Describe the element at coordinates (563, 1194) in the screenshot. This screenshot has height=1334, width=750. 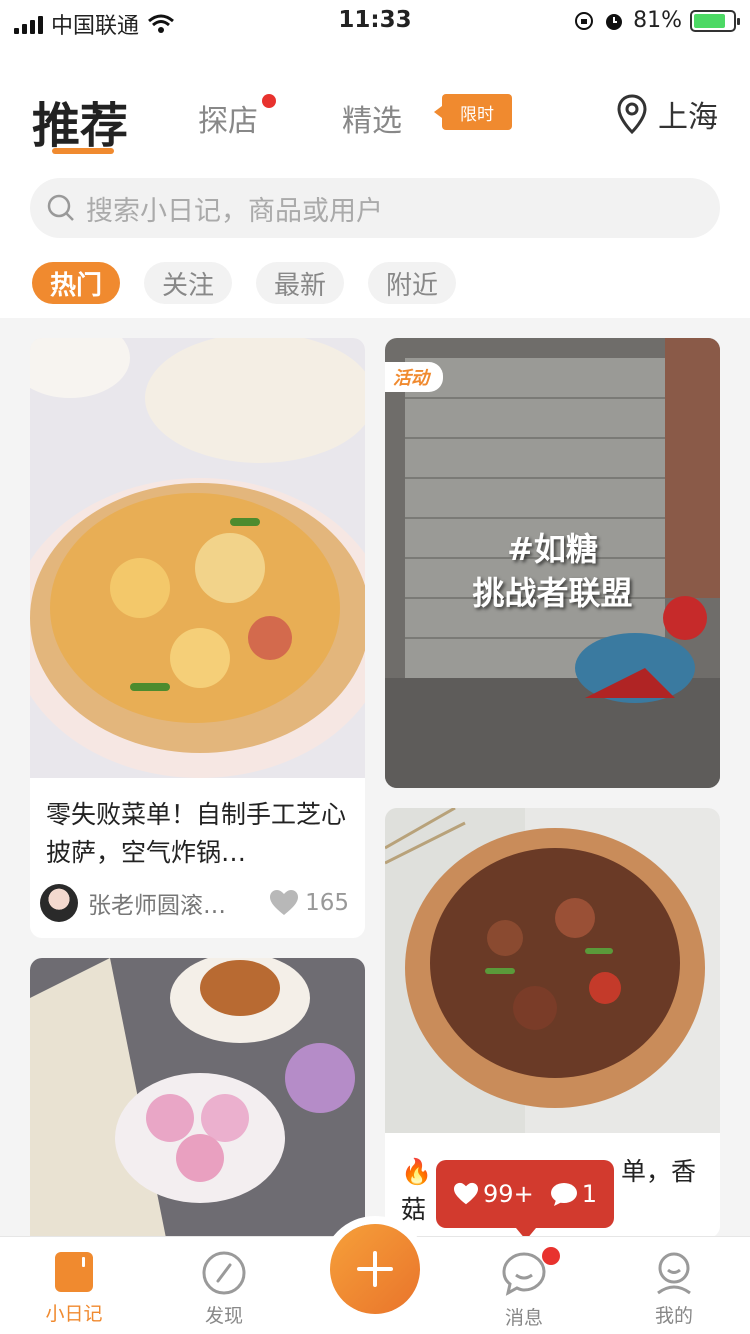
I see `comment-icon` at that location.